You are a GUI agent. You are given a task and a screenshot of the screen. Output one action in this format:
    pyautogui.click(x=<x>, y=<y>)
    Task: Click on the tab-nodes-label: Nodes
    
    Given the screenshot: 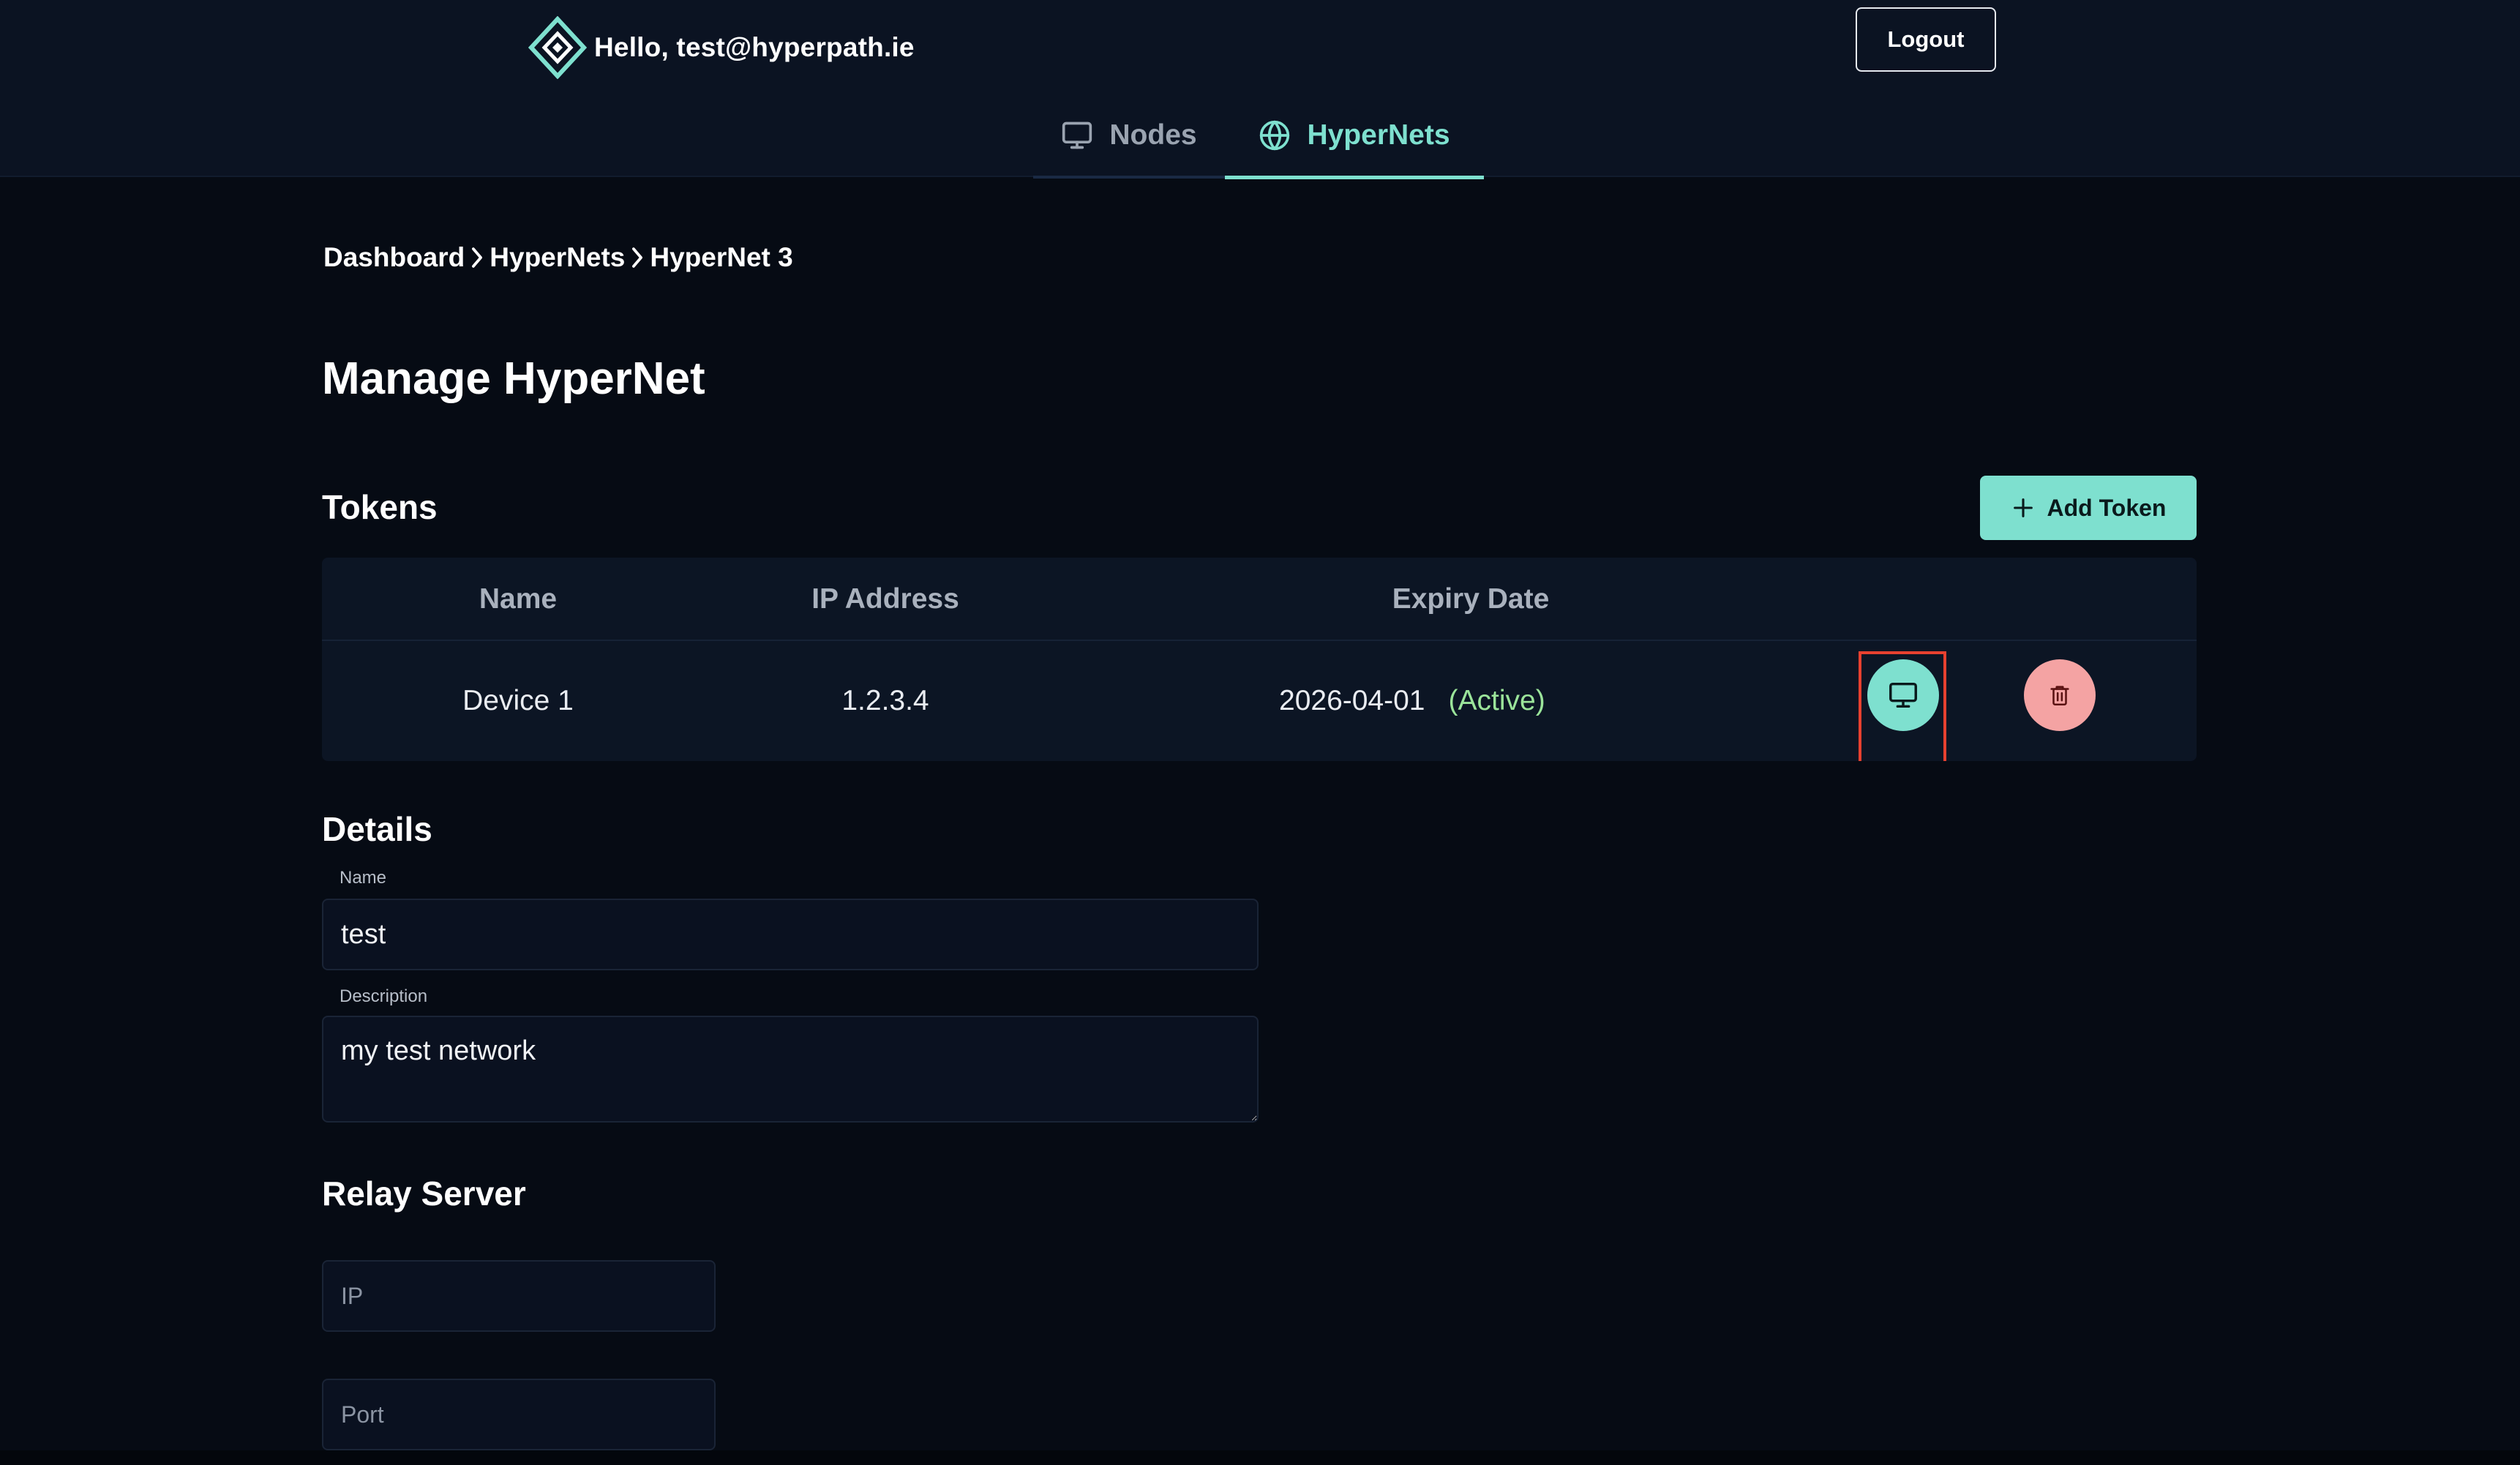 What is the action you would take?
    pyautogui.click(x=1153, y=135)
    